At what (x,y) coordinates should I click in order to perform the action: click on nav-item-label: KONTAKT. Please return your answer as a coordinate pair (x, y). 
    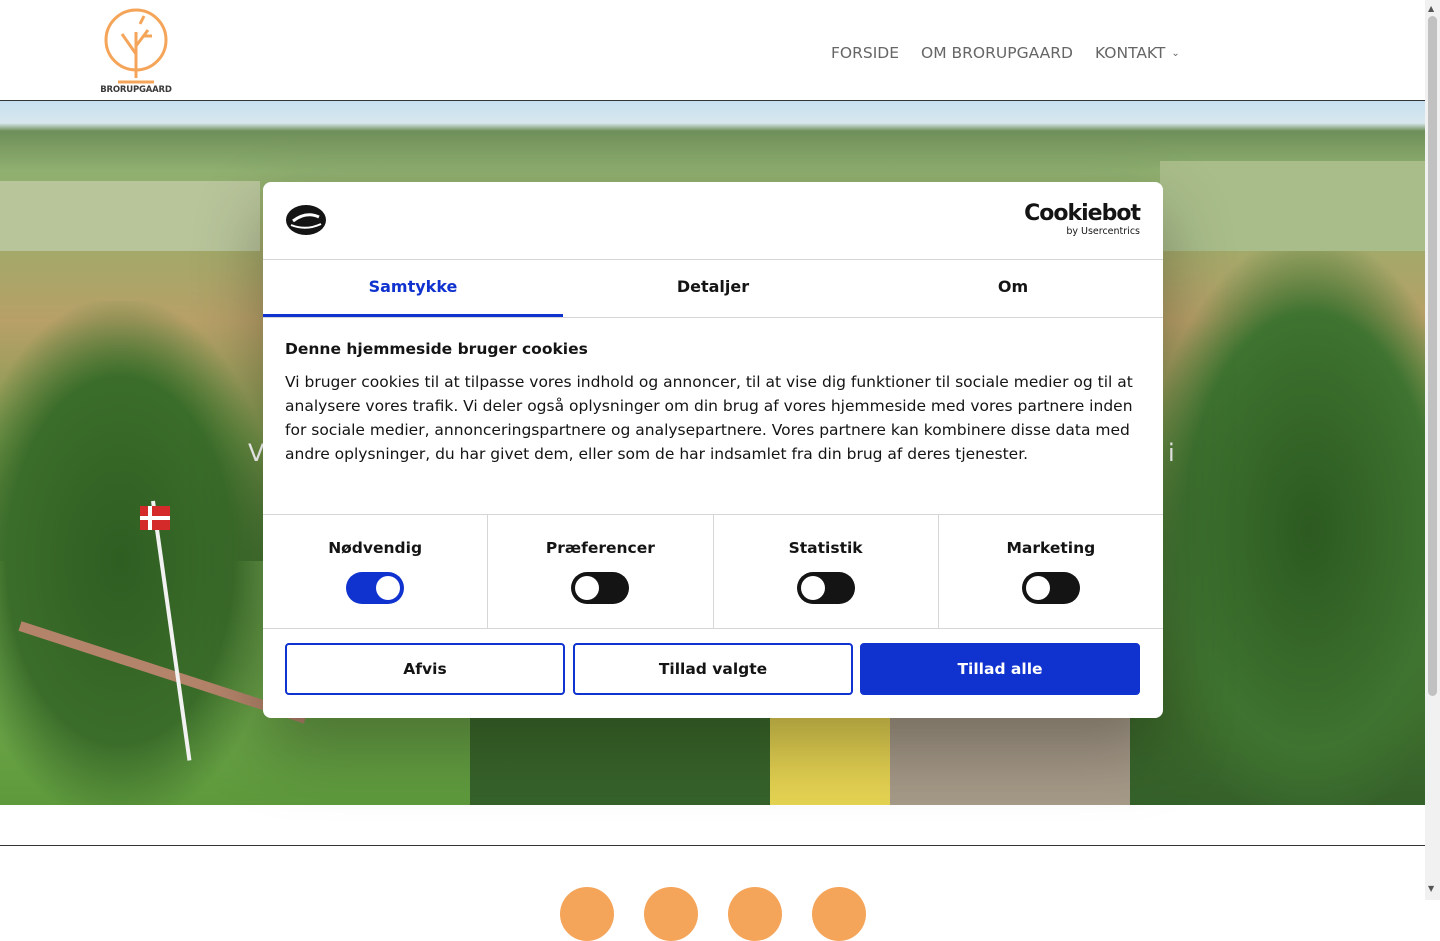
    Looking at the image, I should click on (1130, 53).